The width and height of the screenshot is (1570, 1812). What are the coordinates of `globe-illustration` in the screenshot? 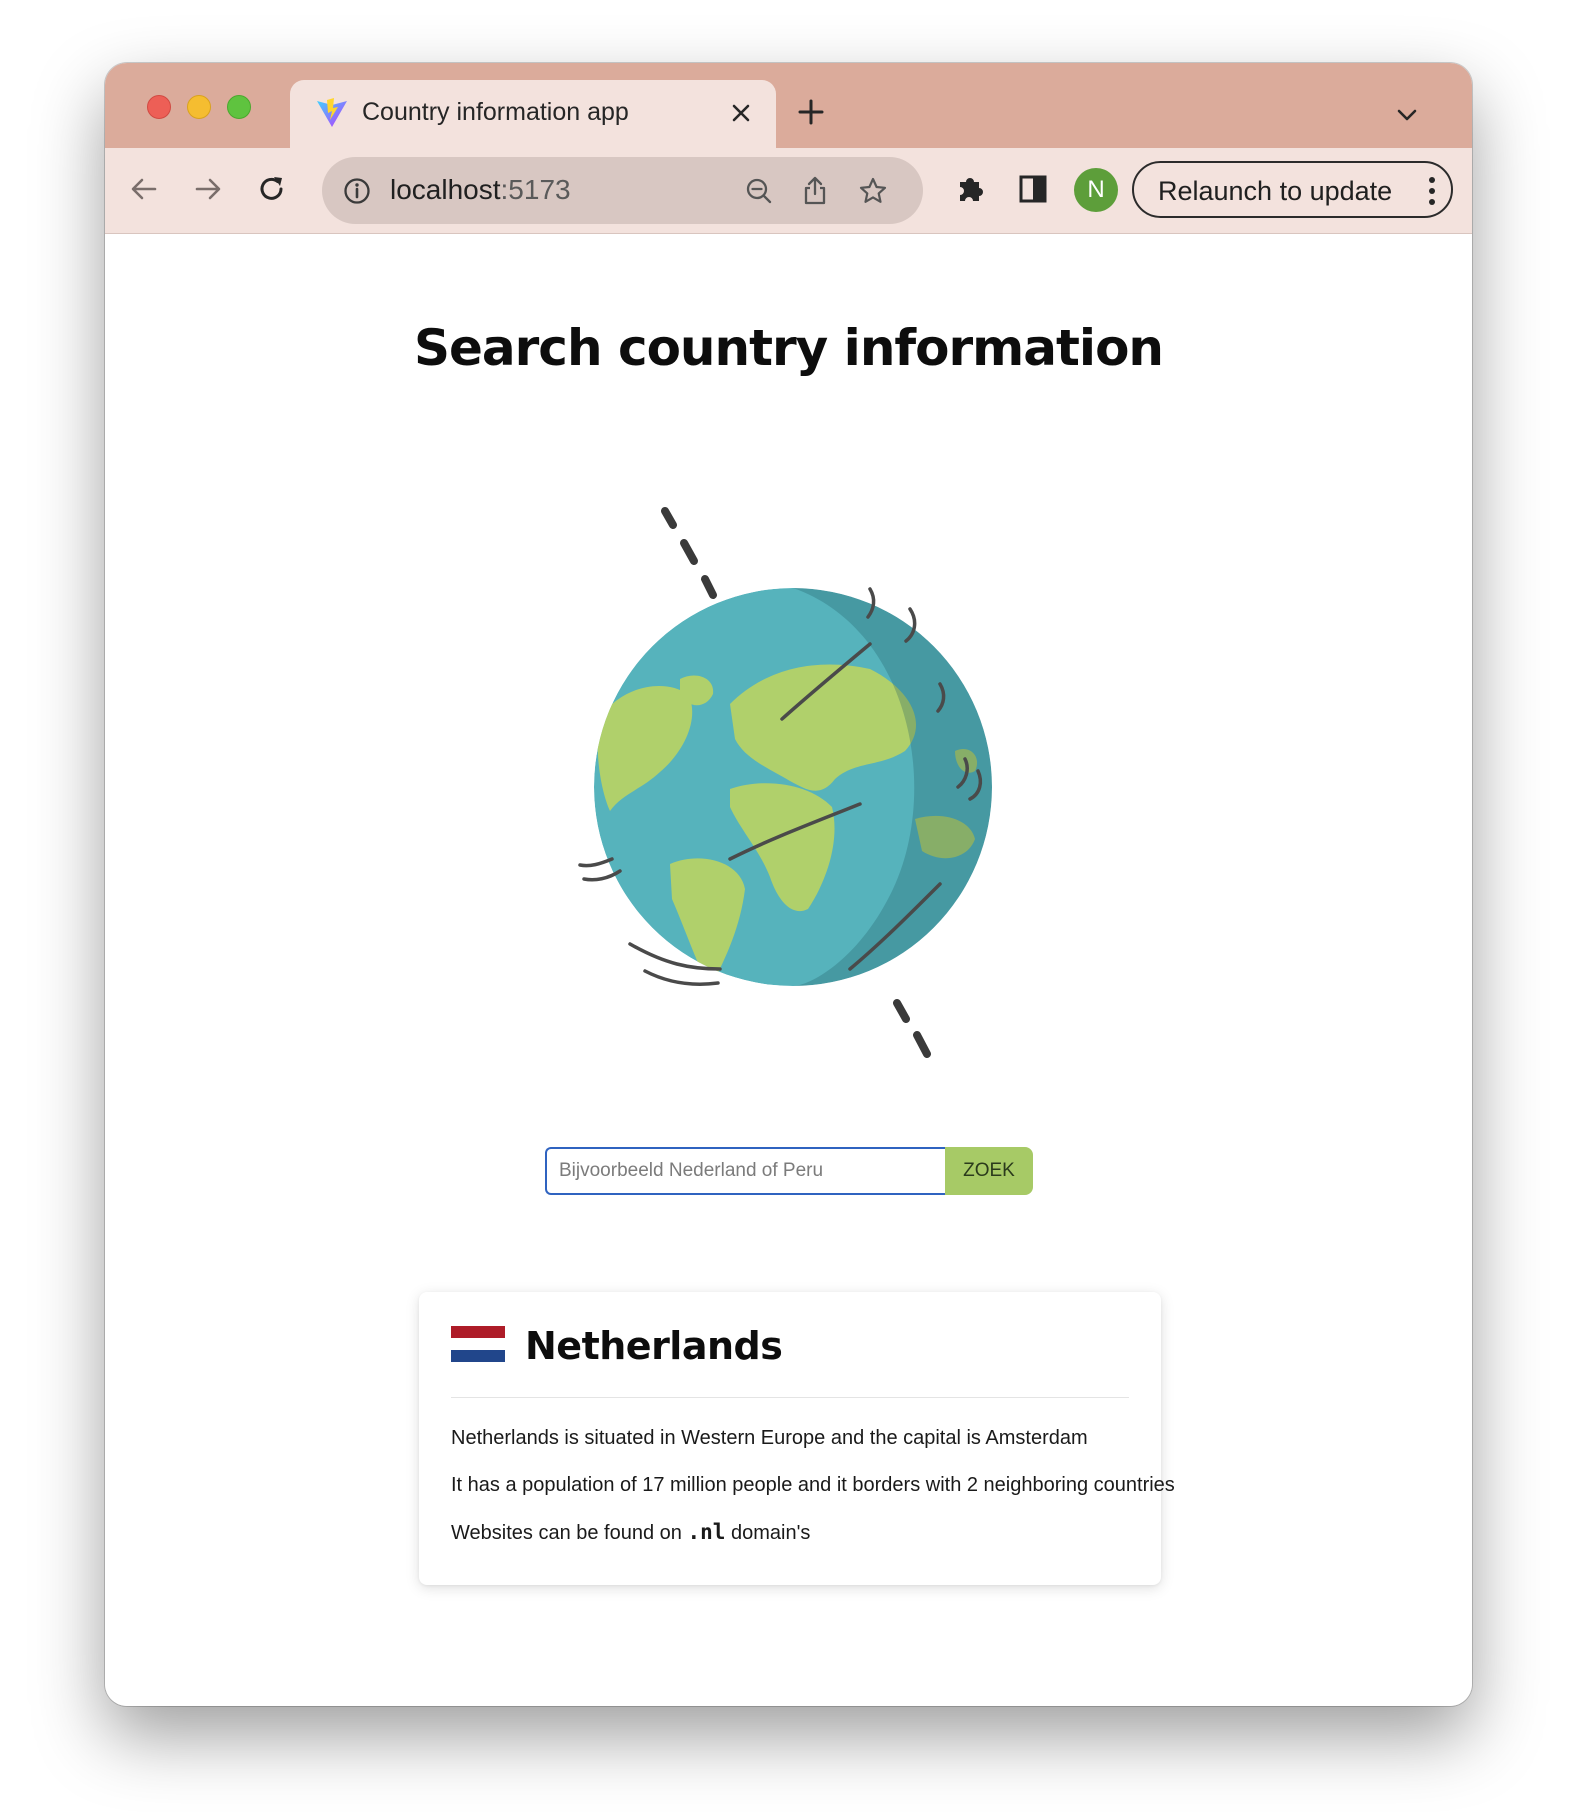 It's located at (785, 782).